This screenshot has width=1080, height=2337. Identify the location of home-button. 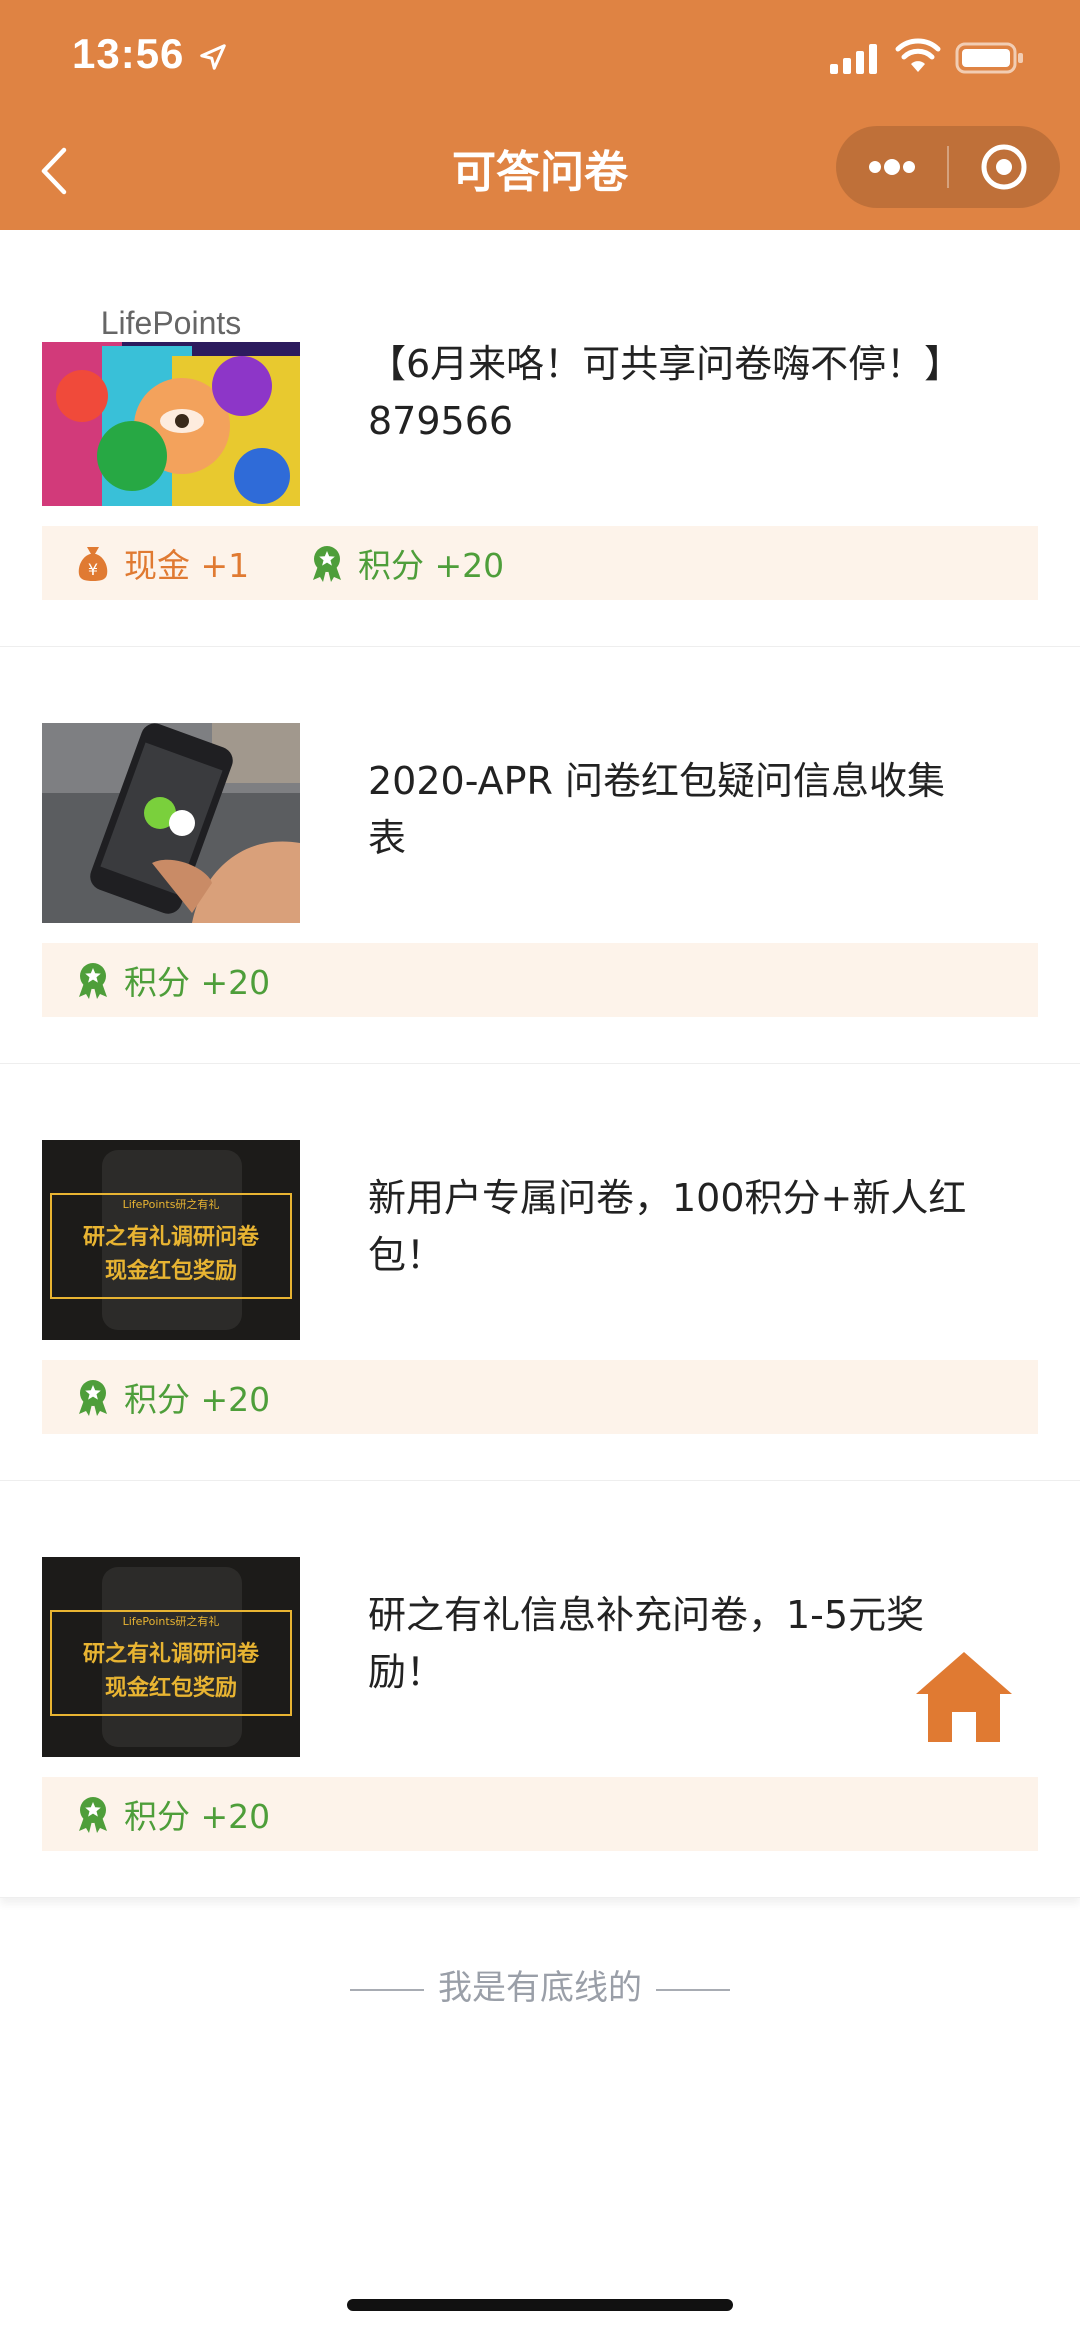
(964, 1697).